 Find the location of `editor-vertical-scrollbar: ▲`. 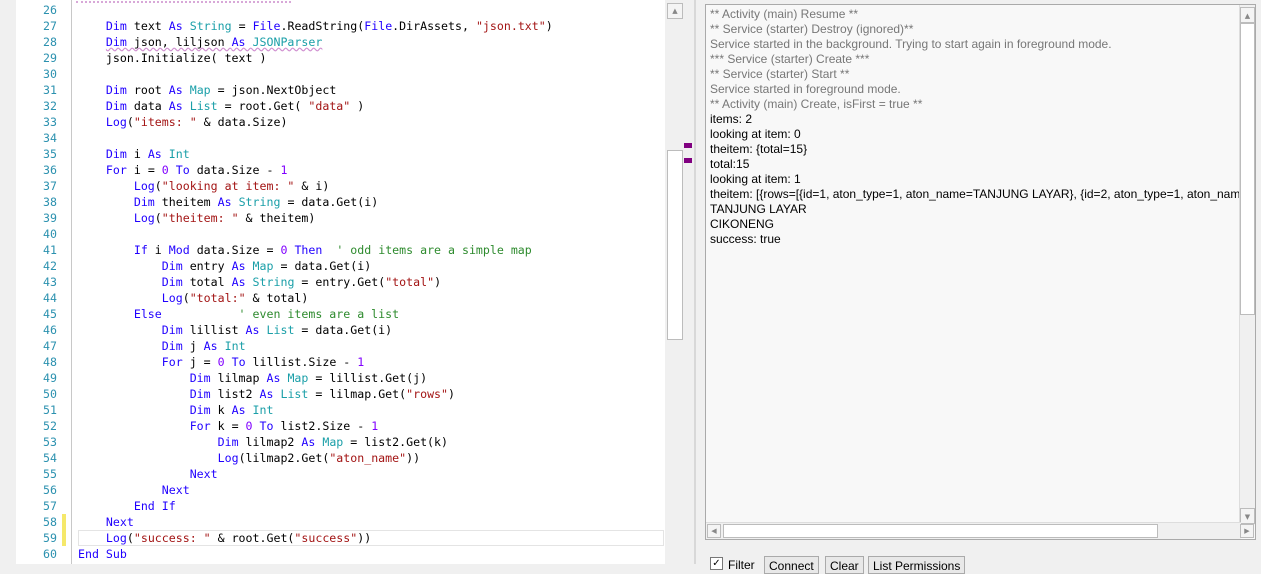

editor-vertical-scrollbar: ▲ is located at coordinates (675, 282).